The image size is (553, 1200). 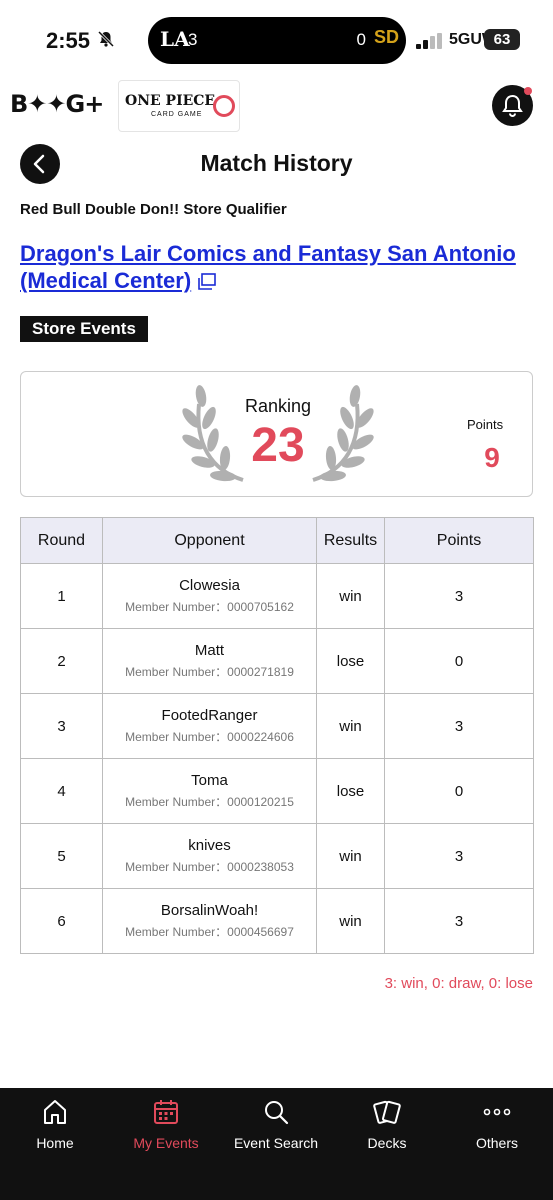 I want to click on header-opponent: Opponent, so click(x=209, y=540).